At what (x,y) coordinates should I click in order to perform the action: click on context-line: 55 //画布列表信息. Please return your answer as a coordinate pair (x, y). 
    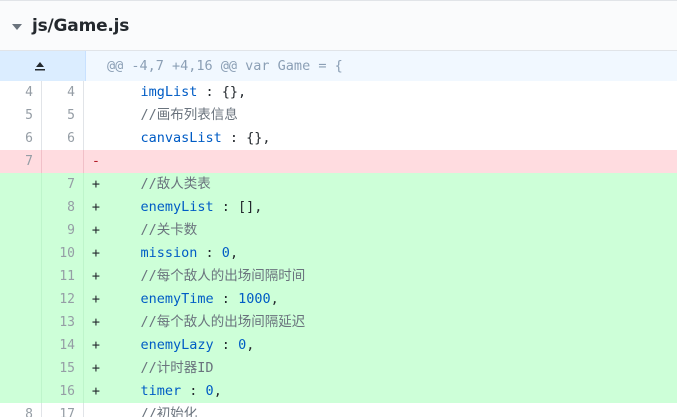
    Looking at the image, I should click on (338, 115).